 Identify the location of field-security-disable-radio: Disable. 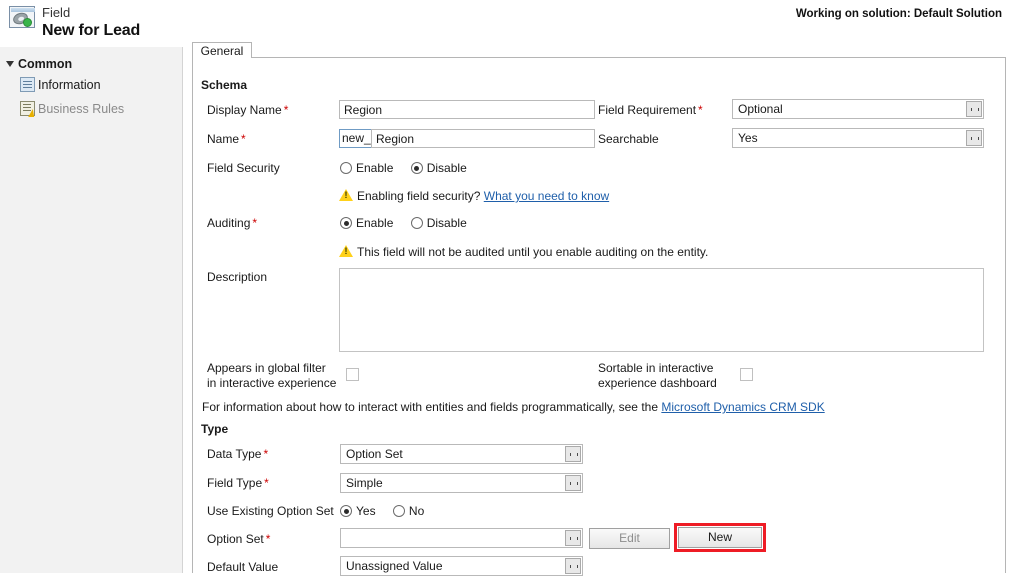
(438, 168).